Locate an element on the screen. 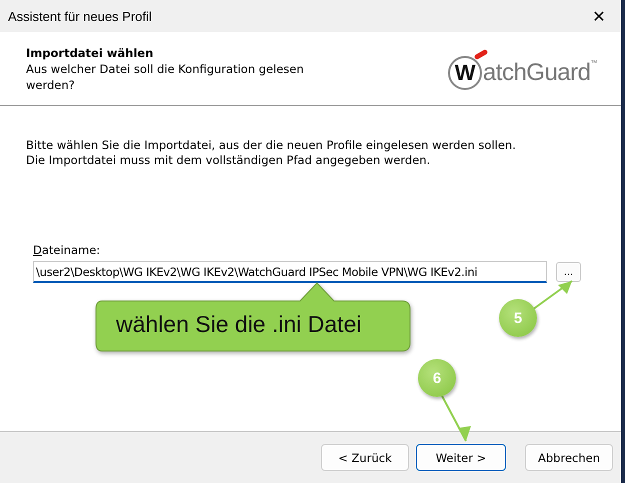 The height and width of the screenshot is (483, 625). instruction-text: Die Importdatei muss mit dem vollständigen Pfad angegeben werden. is located at coordinates (229, 160).